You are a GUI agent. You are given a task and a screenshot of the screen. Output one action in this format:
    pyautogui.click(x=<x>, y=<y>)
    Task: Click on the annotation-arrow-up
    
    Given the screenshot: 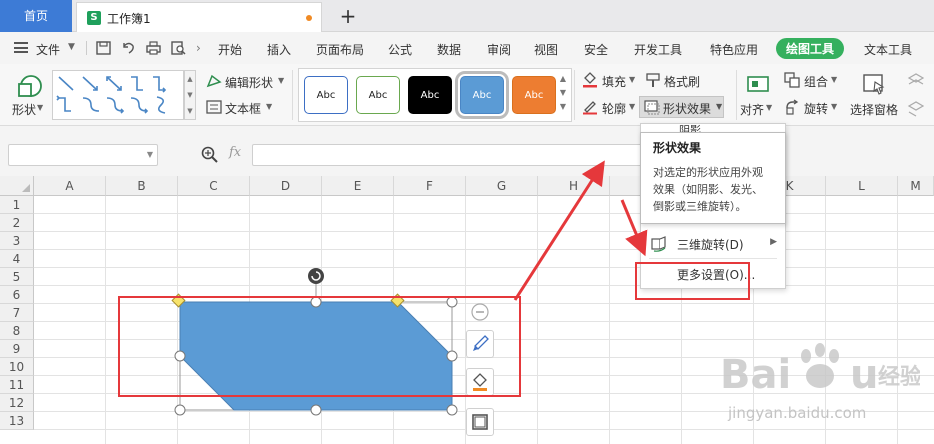 What is the action you would take?
    pyautogui.click(x=559, y=230)
    